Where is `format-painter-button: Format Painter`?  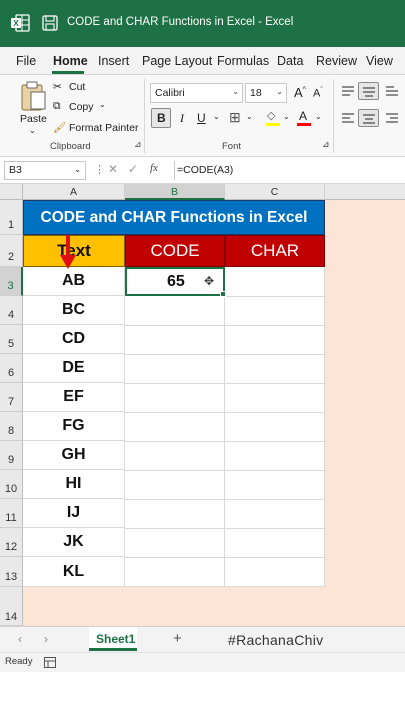 format-painter-button: Format Painter is located at coordinates (103, 128).